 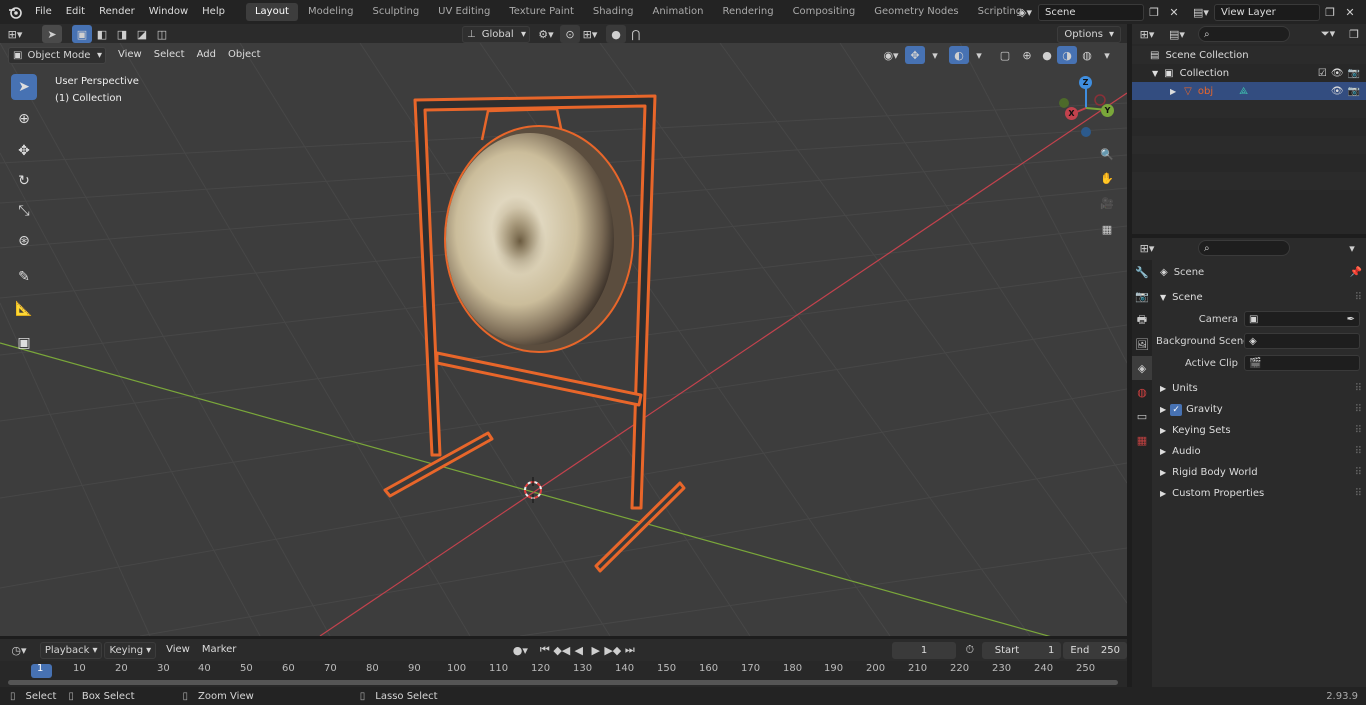 I want to click on falloff-icon: ⋂, so click(x=636, y=34).